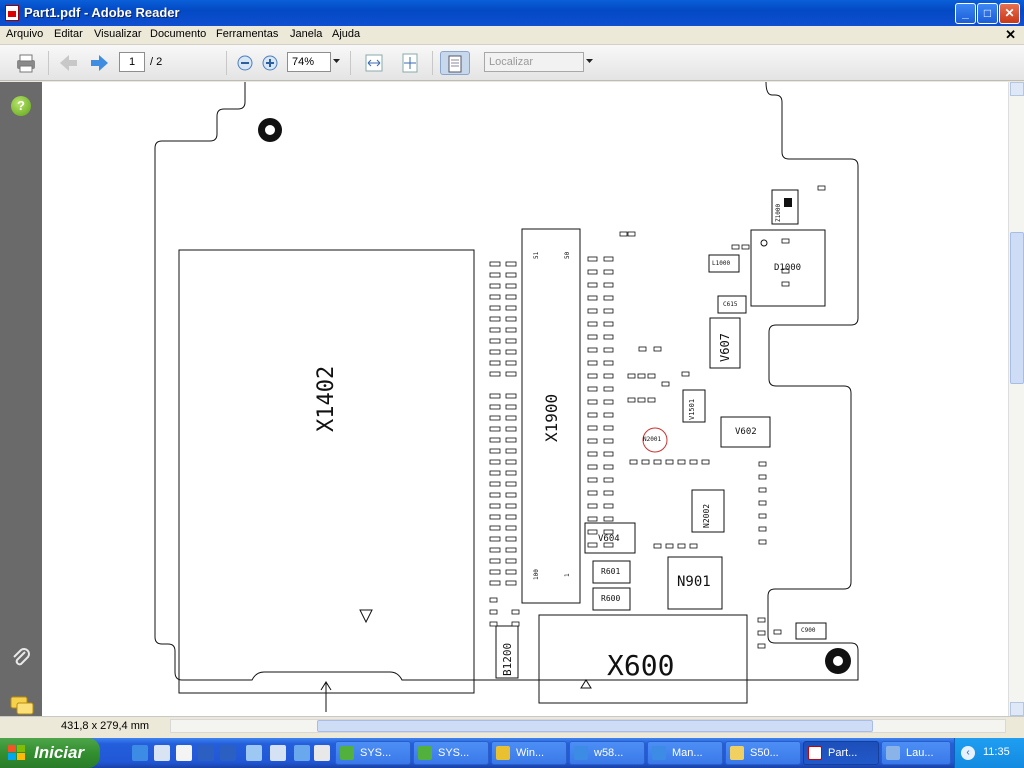 The height and width of the screenshot is (768, 1024). I want to click on prev-page-button, so click(68, 63).